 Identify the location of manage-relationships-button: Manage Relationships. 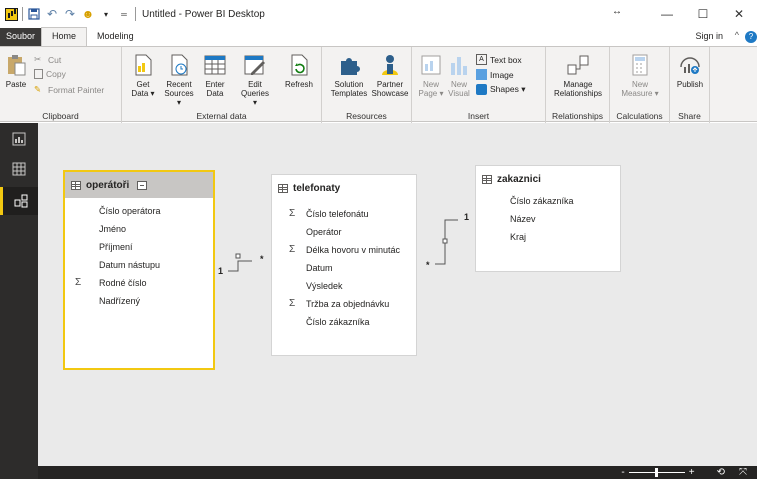
(578, 75).